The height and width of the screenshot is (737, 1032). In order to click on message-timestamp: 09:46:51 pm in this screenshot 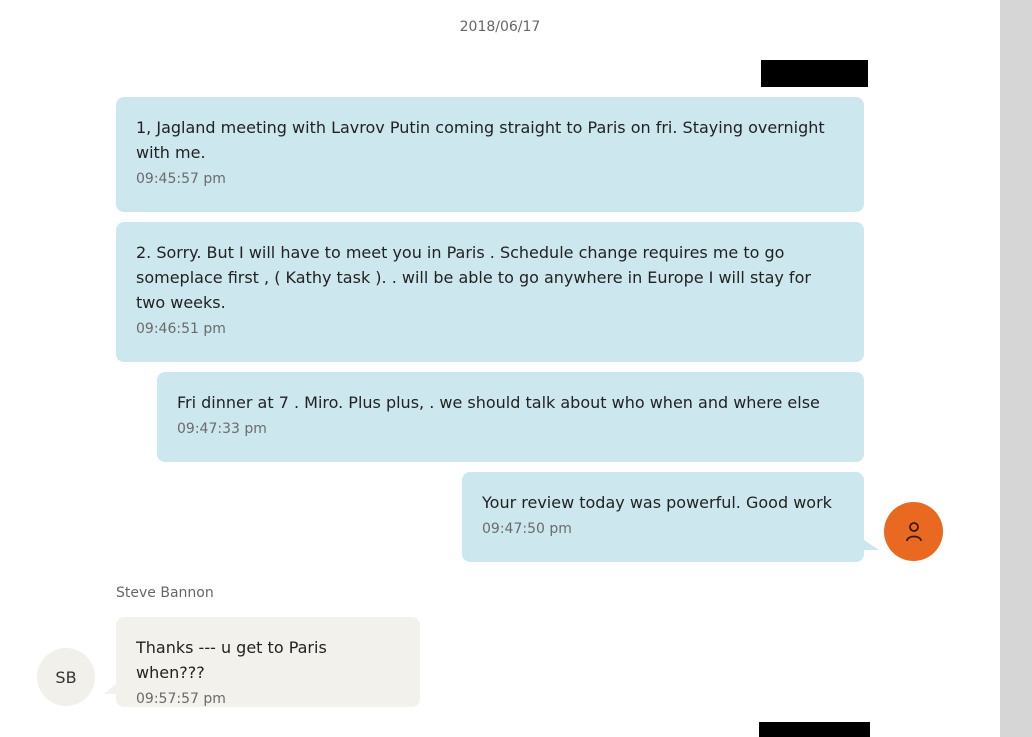, I will do `click(181, 329)`.